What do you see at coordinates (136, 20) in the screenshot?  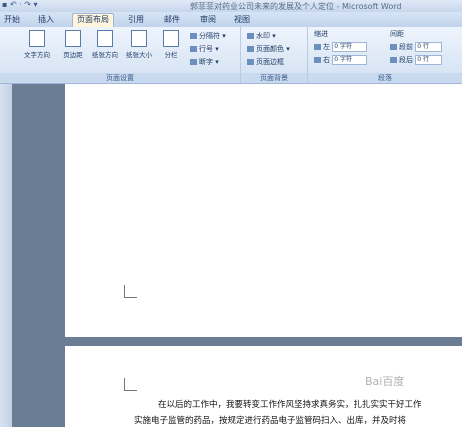 I see `tab-references: 引用` at bounding box center [136, 20].